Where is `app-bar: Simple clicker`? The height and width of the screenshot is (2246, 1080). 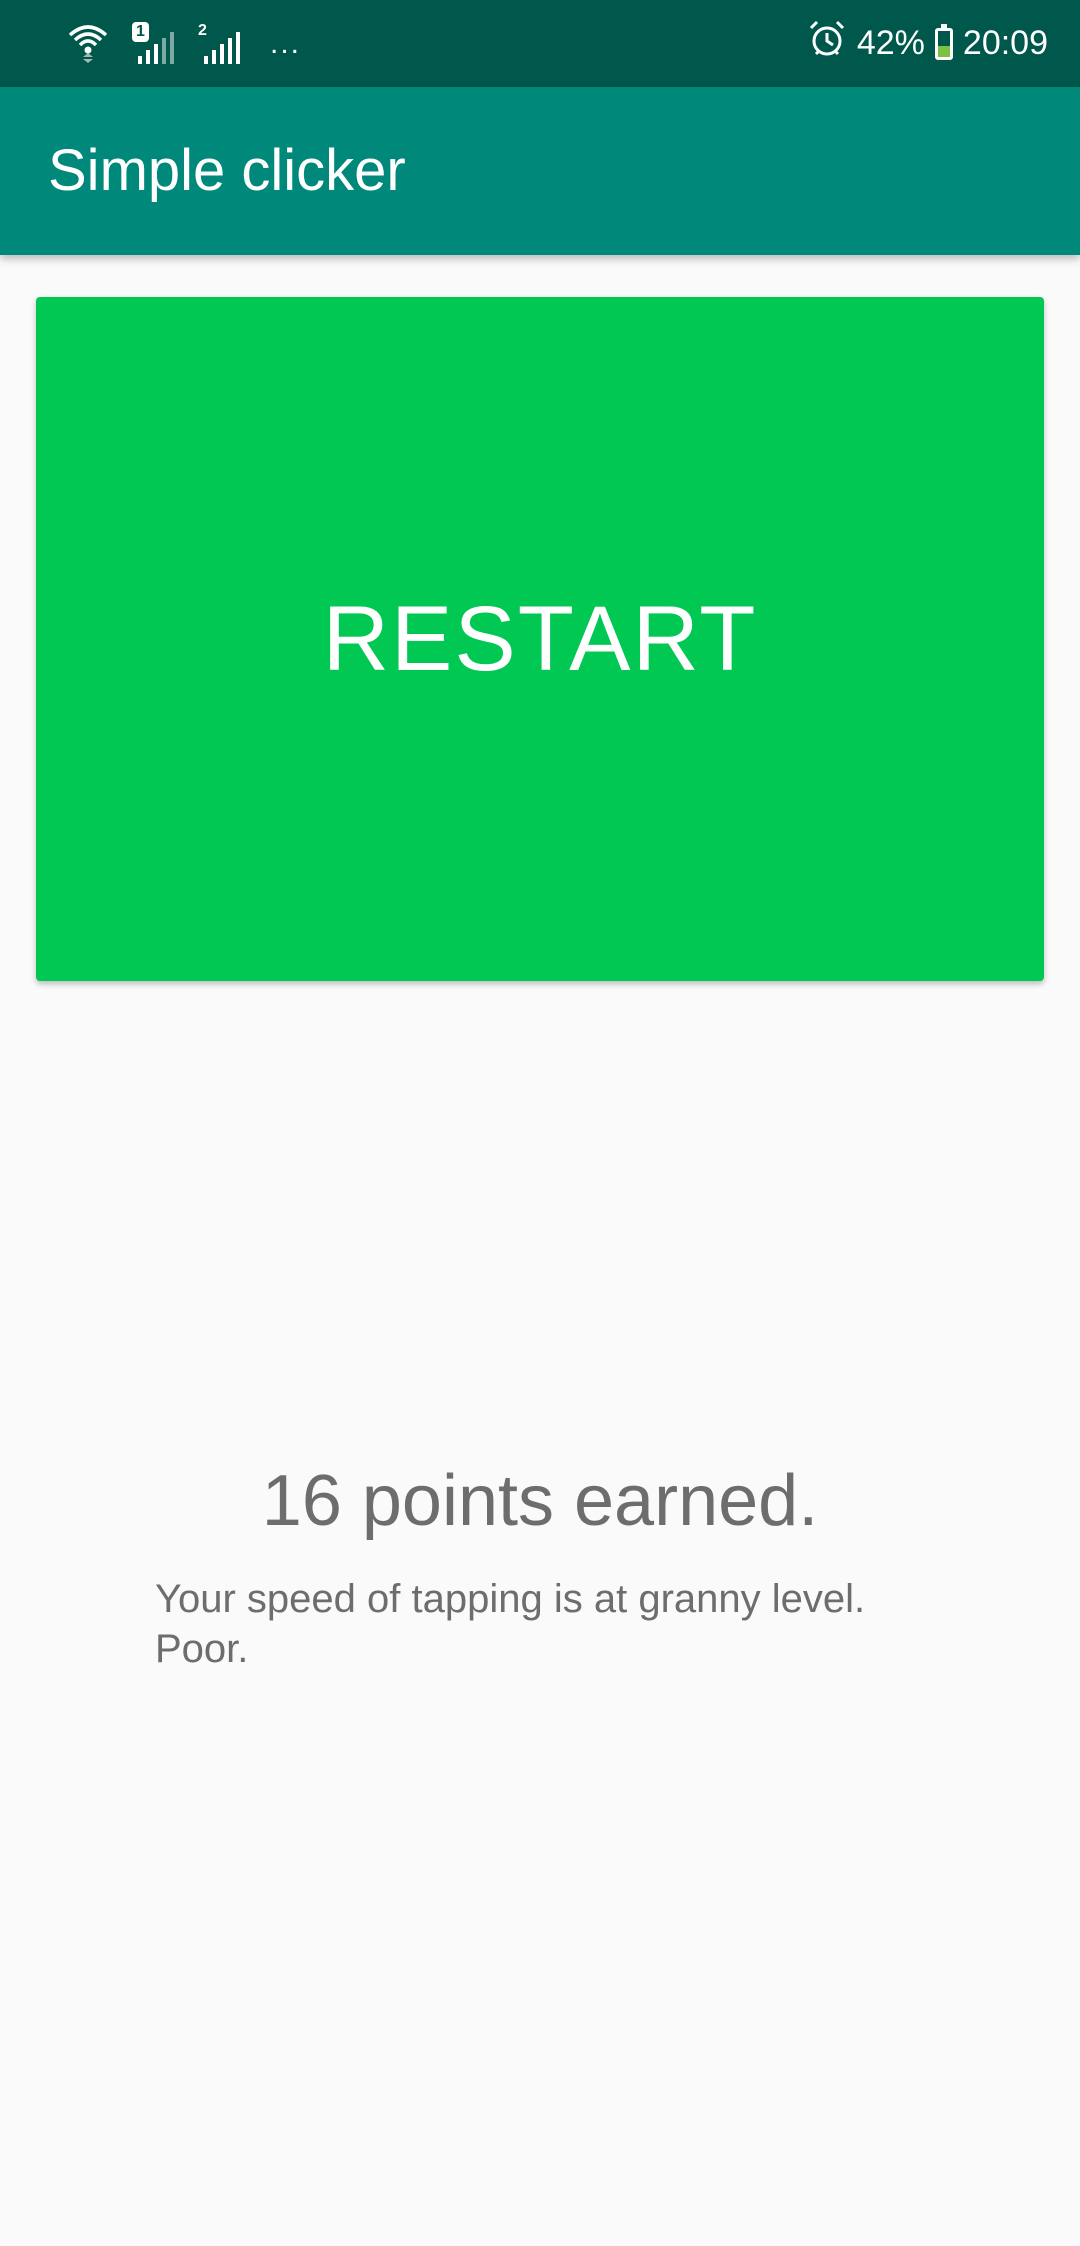
app-bar: Simple clicker is located at coordinates (540, 171).